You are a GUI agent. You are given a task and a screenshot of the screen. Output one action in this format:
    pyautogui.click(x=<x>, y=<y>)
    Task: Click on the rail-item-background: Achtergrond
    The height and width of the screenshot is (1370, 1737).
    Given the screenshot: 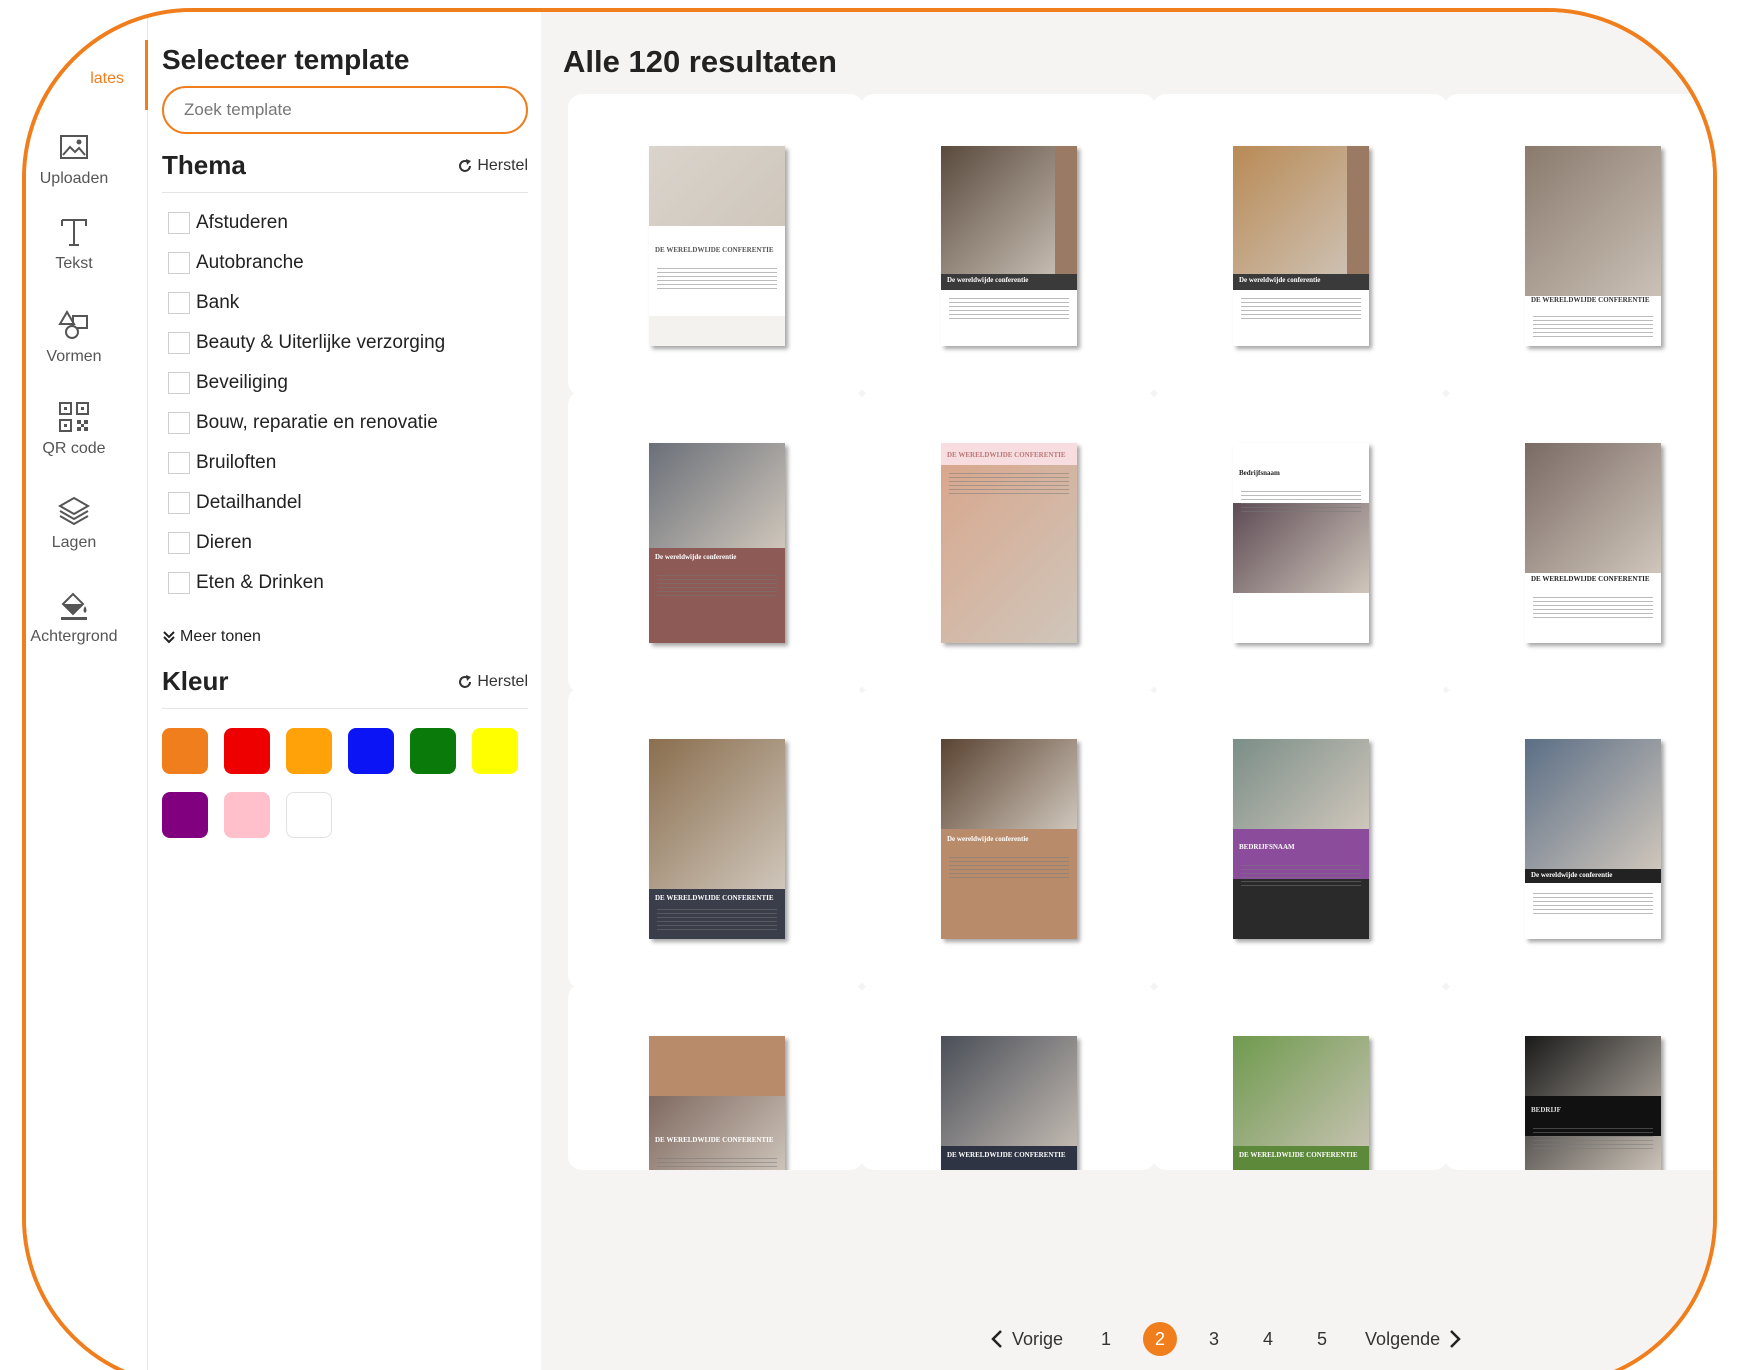 What is the action you would take?
    pyautogui.click(x=87, y=617)
    